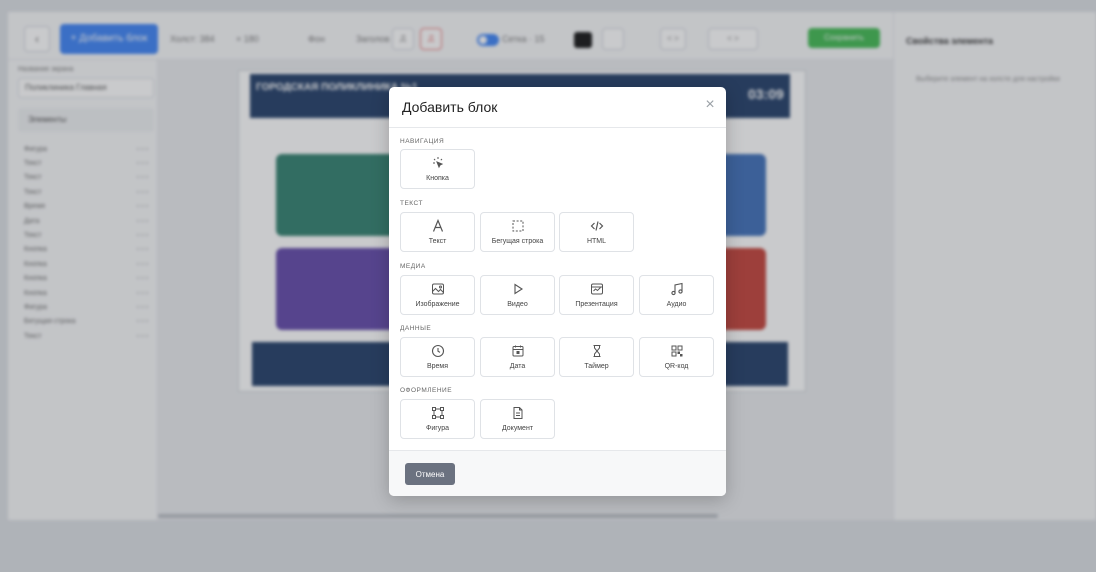  Describe the element at coordinates (676, 289) in the screenshot. I see `music-note-icon` at that location.